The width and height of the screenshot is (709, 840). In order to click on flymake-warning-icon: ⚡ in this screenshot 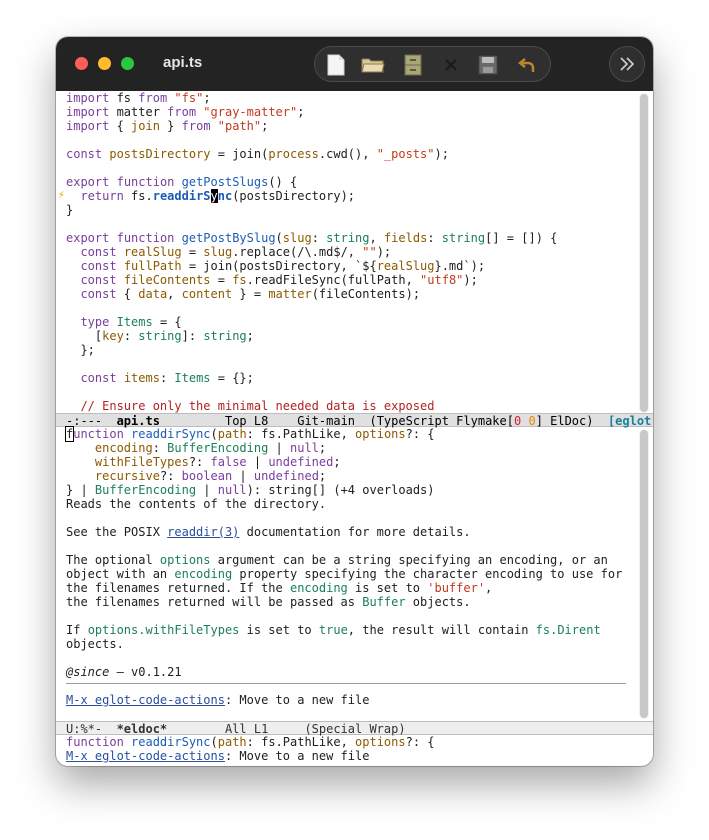, I will do `click(61, 194)`.